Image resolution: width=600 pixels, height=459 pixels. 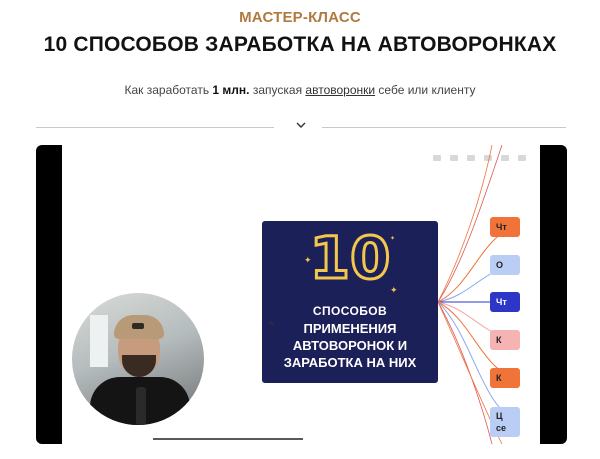 I want to click on divider-right, so click(x=444, y=127).